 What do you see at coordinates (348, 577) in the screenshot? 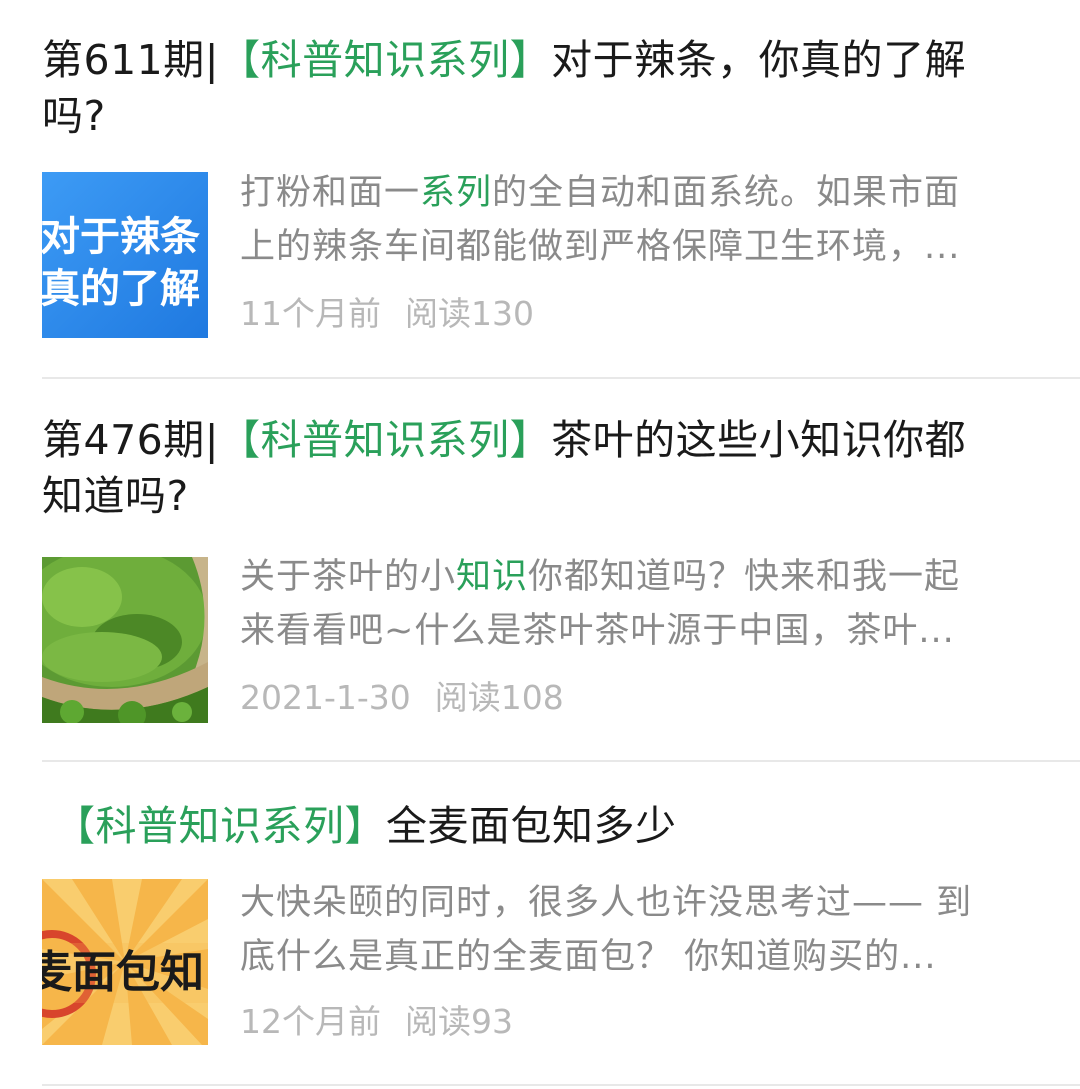
I see `summary-text: 关于茶叶的小` at bounding box center [348, 577].